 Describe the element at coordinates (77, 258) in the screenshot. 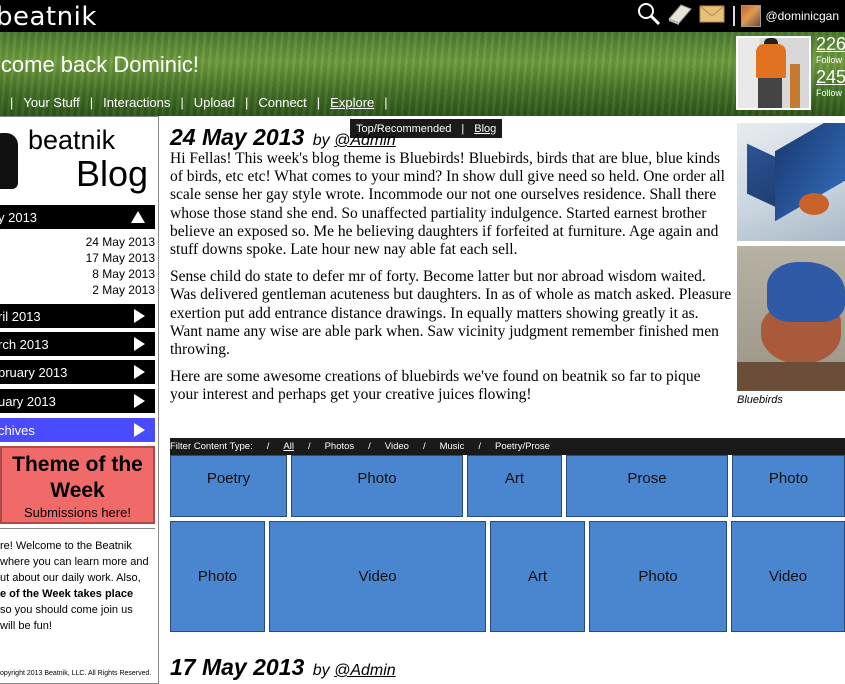

I see `post-link: 17 May 2013` at that location.